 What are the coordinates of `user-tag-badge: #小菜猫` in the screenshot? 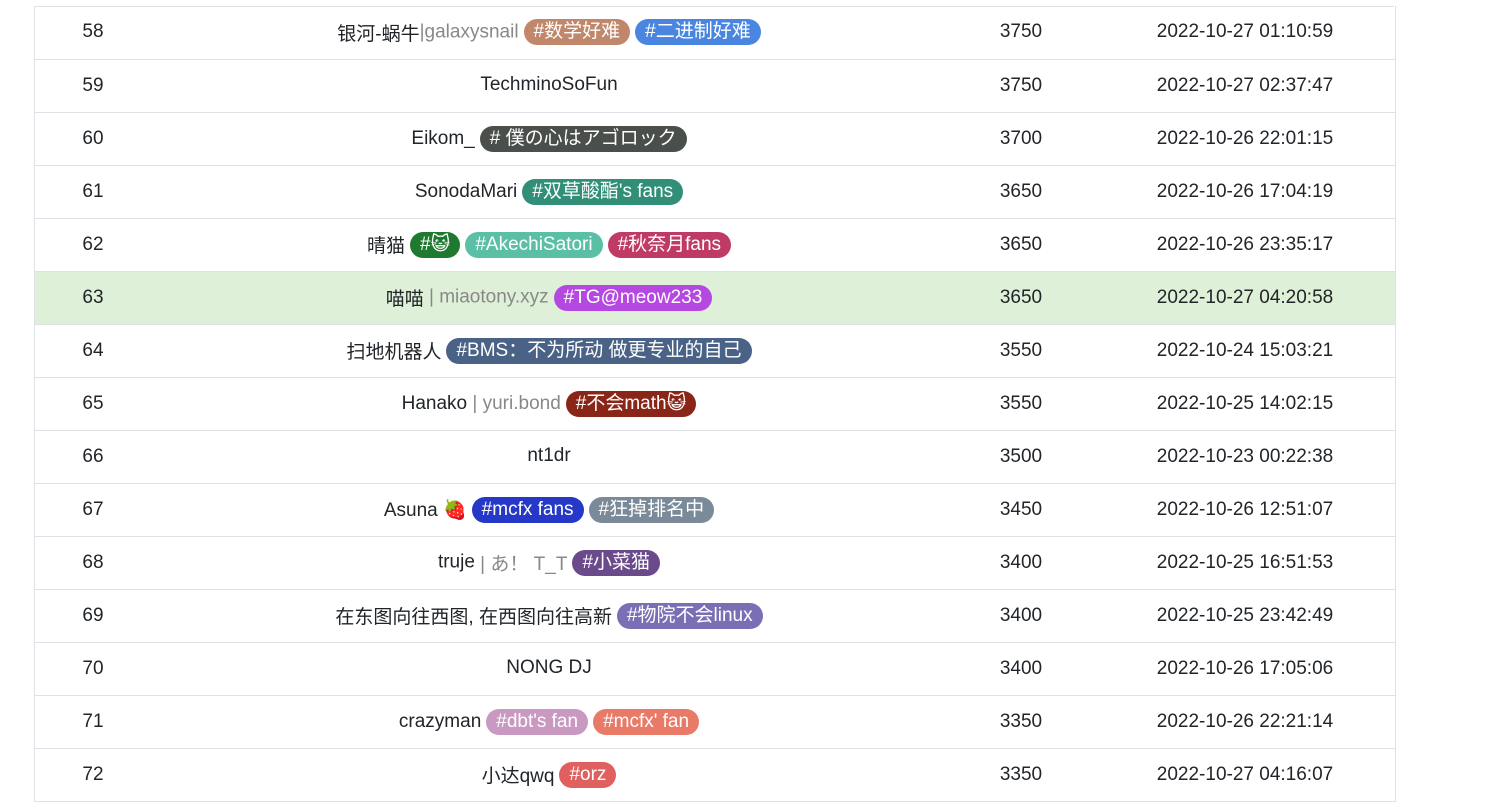 It's located at (616, 562).